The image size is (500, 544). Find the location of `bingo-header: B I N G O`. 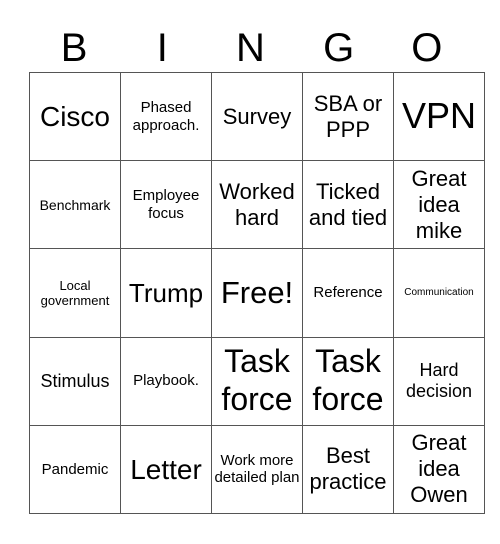

bingo-header: B I N G O is located at coordinates (250, 48).